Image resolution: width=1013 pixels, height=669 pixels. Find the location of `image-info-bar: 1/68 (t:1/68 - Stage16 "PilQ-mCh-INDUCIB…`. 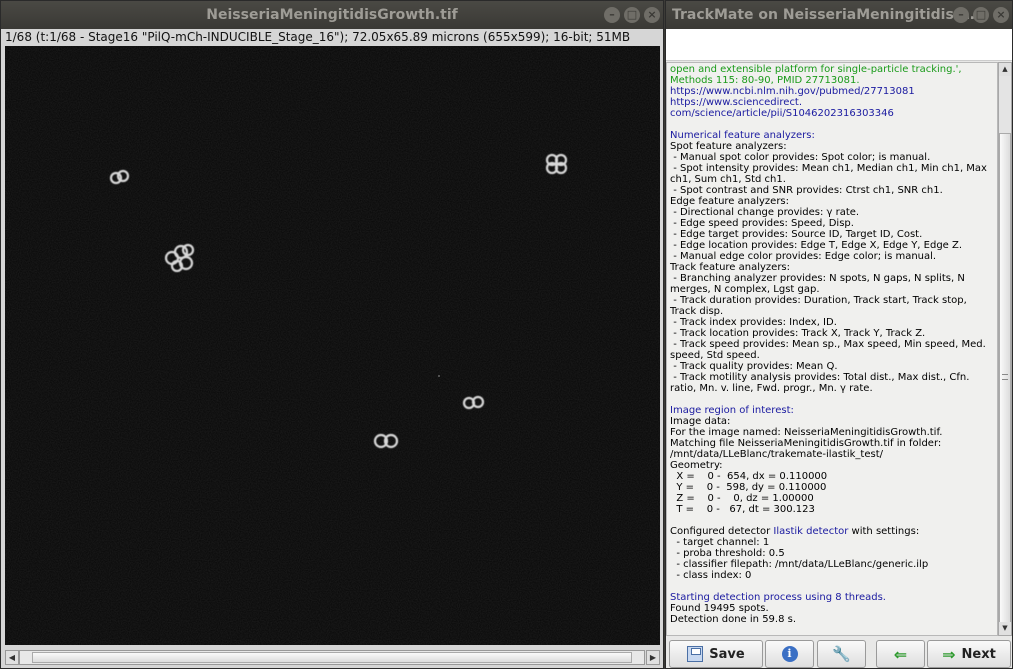

image-info-bar: 1/68 (t:1/68 - Stage16 "PilQ-mCh-INDUCIB… is located at coordinates (318, 37).